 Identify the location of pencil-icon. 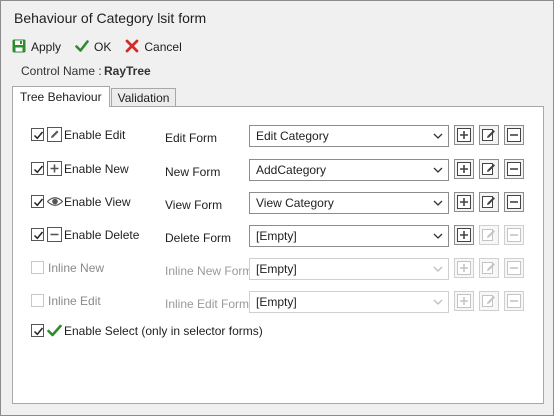
(54, 134).